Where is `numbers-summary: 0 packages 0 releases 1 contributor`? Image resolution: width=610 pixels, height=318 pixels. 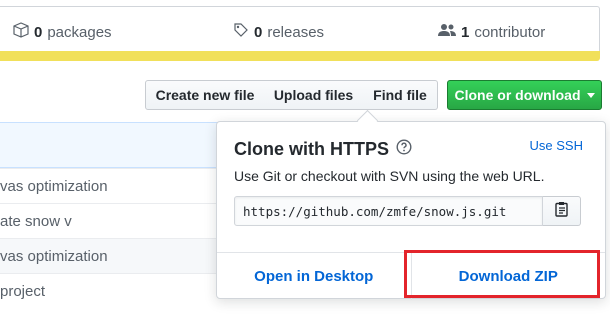
numbers-summary: 0 packages 0 releases 1 contributor is located at coordinates (300, 28).